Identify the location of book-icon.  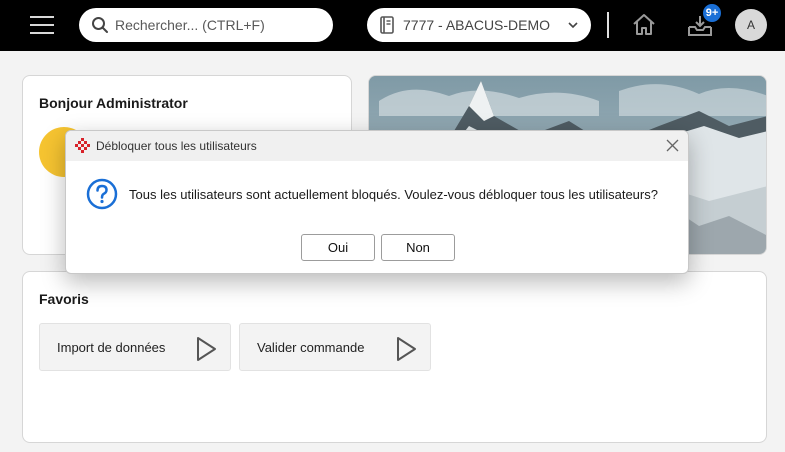
(387, 25).